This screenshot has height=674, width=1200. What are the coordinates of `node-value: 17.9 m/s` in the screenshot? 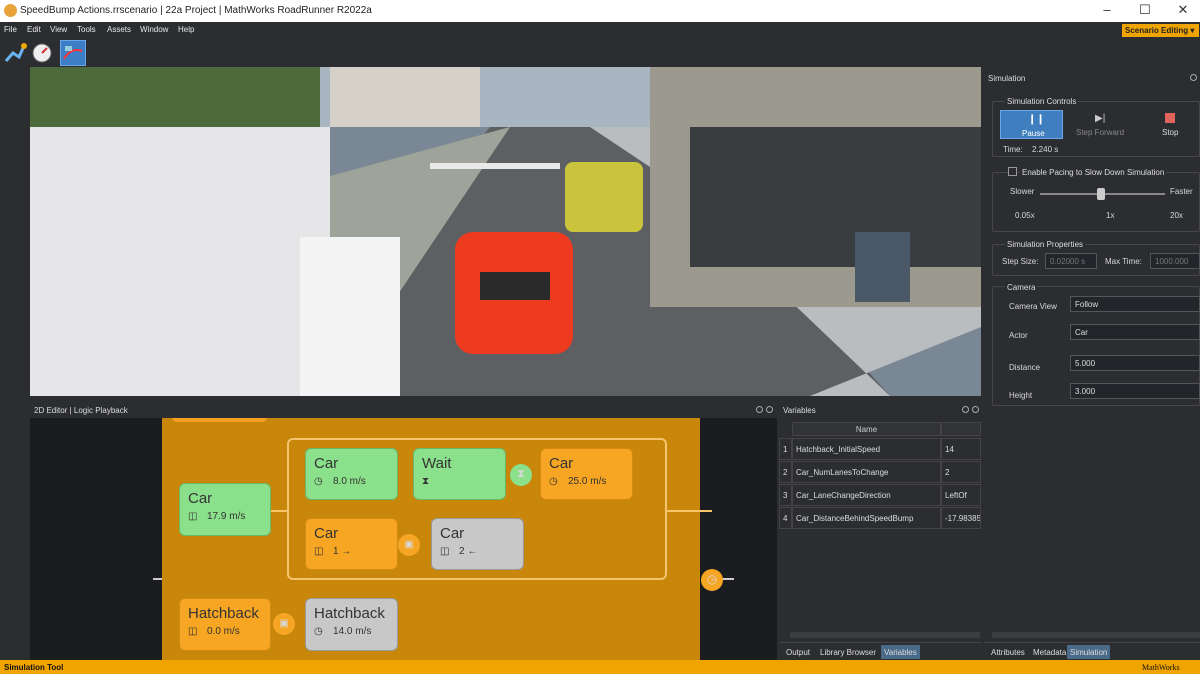 It's located at (226, 516).